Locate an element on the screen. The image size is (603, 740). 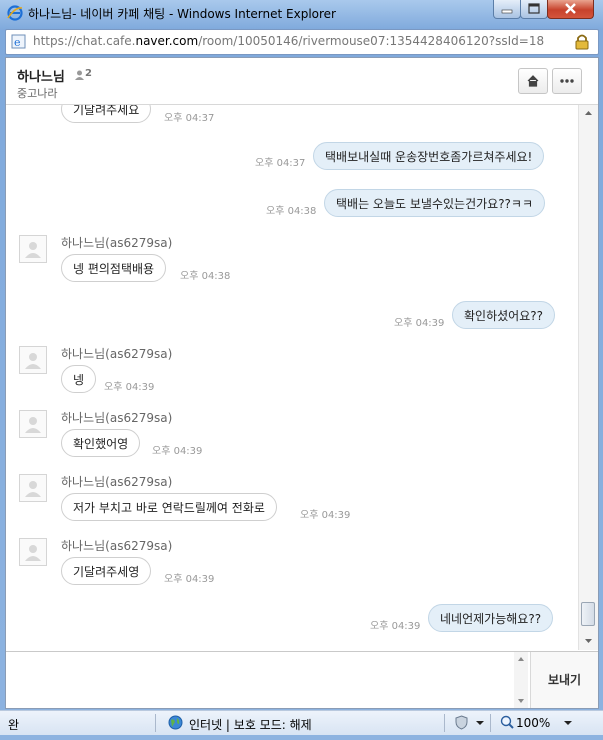
member-count: 2 is located at coordinates (88, 73).